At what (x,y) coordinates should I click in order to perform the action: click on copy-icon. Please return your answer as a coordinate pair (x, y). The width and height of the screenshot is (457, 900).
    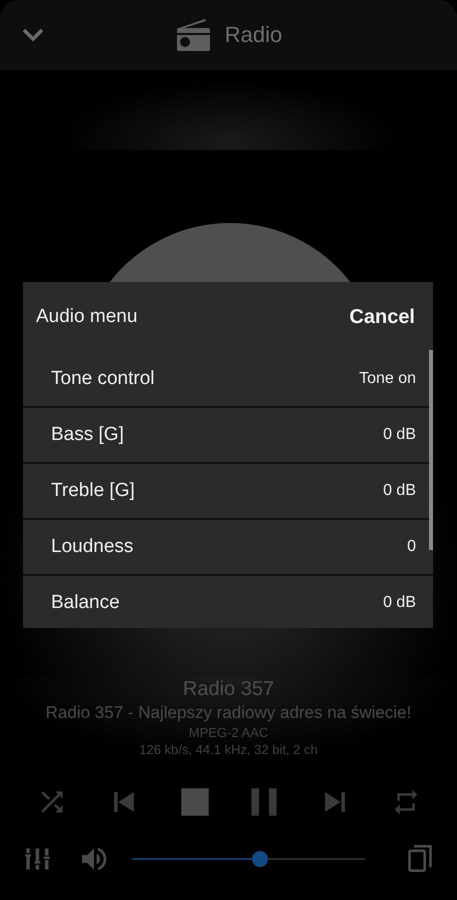
    Looking at the image, I should click on (420, 859).